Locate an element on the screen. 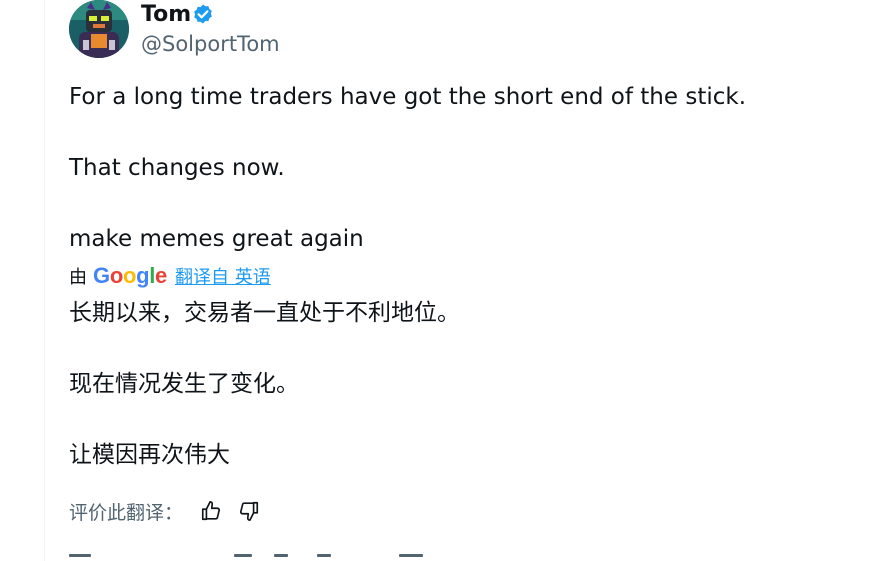  translation-attribution: 由 Google 翻译自 英语 is located at coordinates (170, 276).